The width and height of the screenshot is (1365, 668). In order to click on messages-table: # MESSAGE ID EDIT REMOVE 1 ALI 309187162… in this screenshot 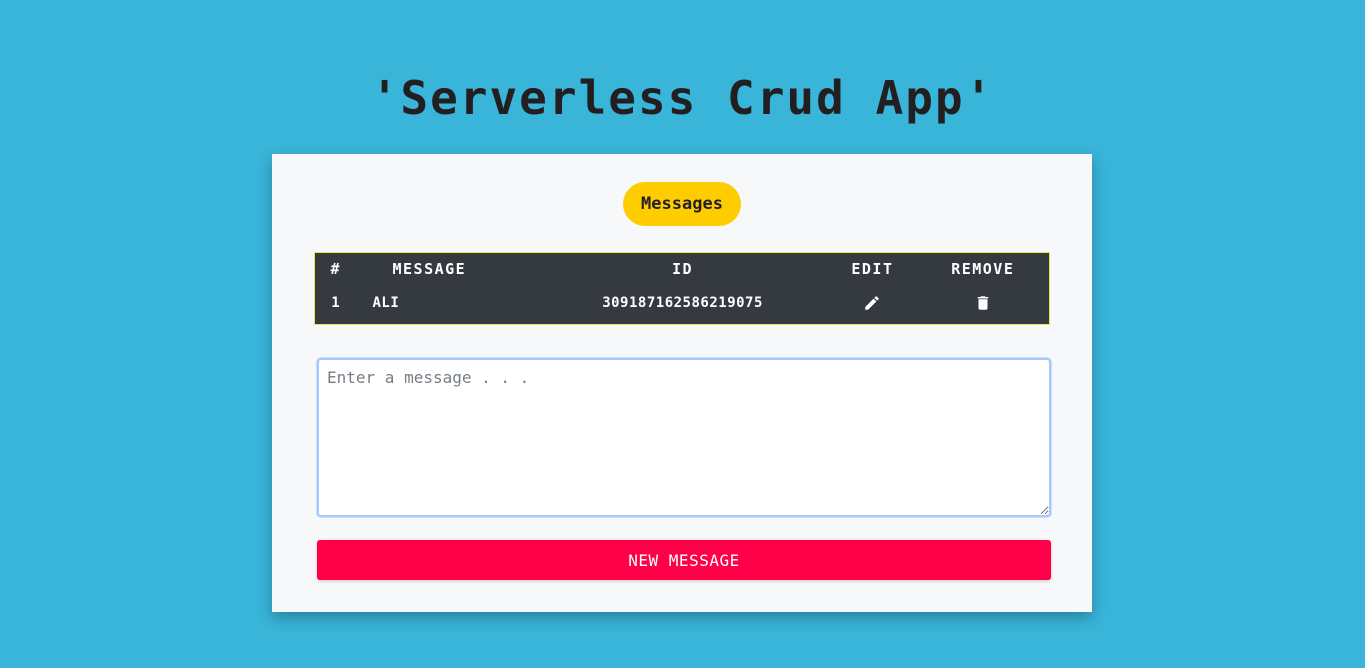, I will do `click(682, 287)`.